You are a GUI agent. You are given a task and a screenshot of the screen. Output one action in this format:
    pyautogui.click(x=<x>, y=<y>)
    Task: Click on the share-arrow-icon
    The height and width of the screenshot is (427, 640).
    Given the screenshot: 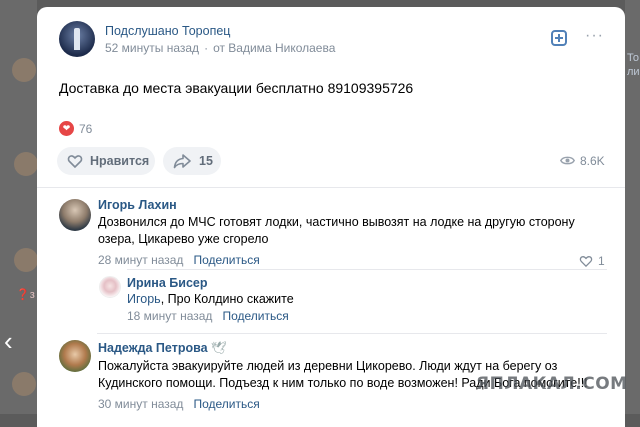 What is the action you would take?
    pyautogui.click(x=182, y=161)
    